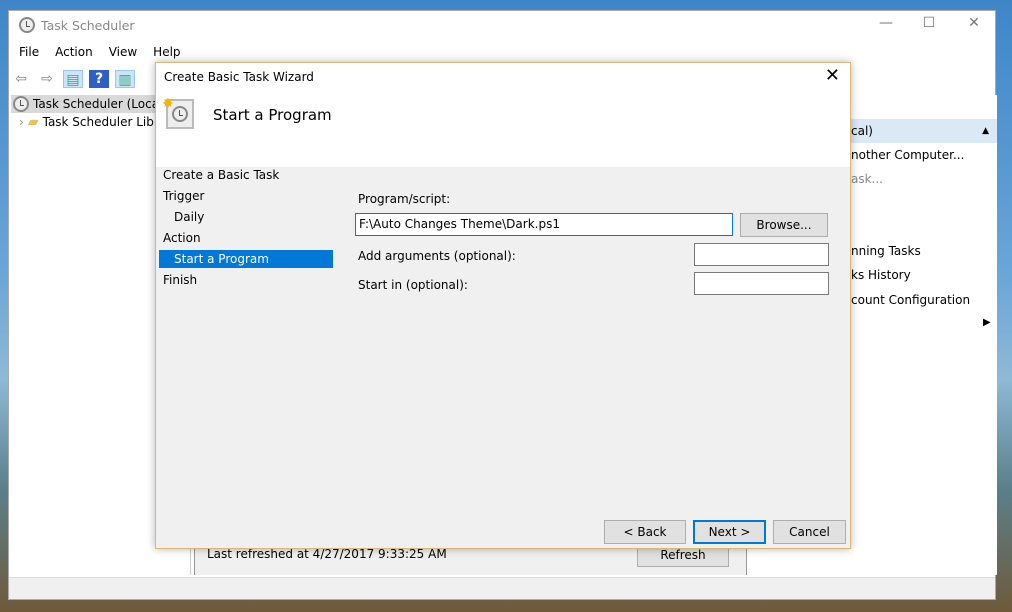 Image resolution: width=1012 pixels, height=612 pixels. I want to click on status-bar, so click(502, 588).